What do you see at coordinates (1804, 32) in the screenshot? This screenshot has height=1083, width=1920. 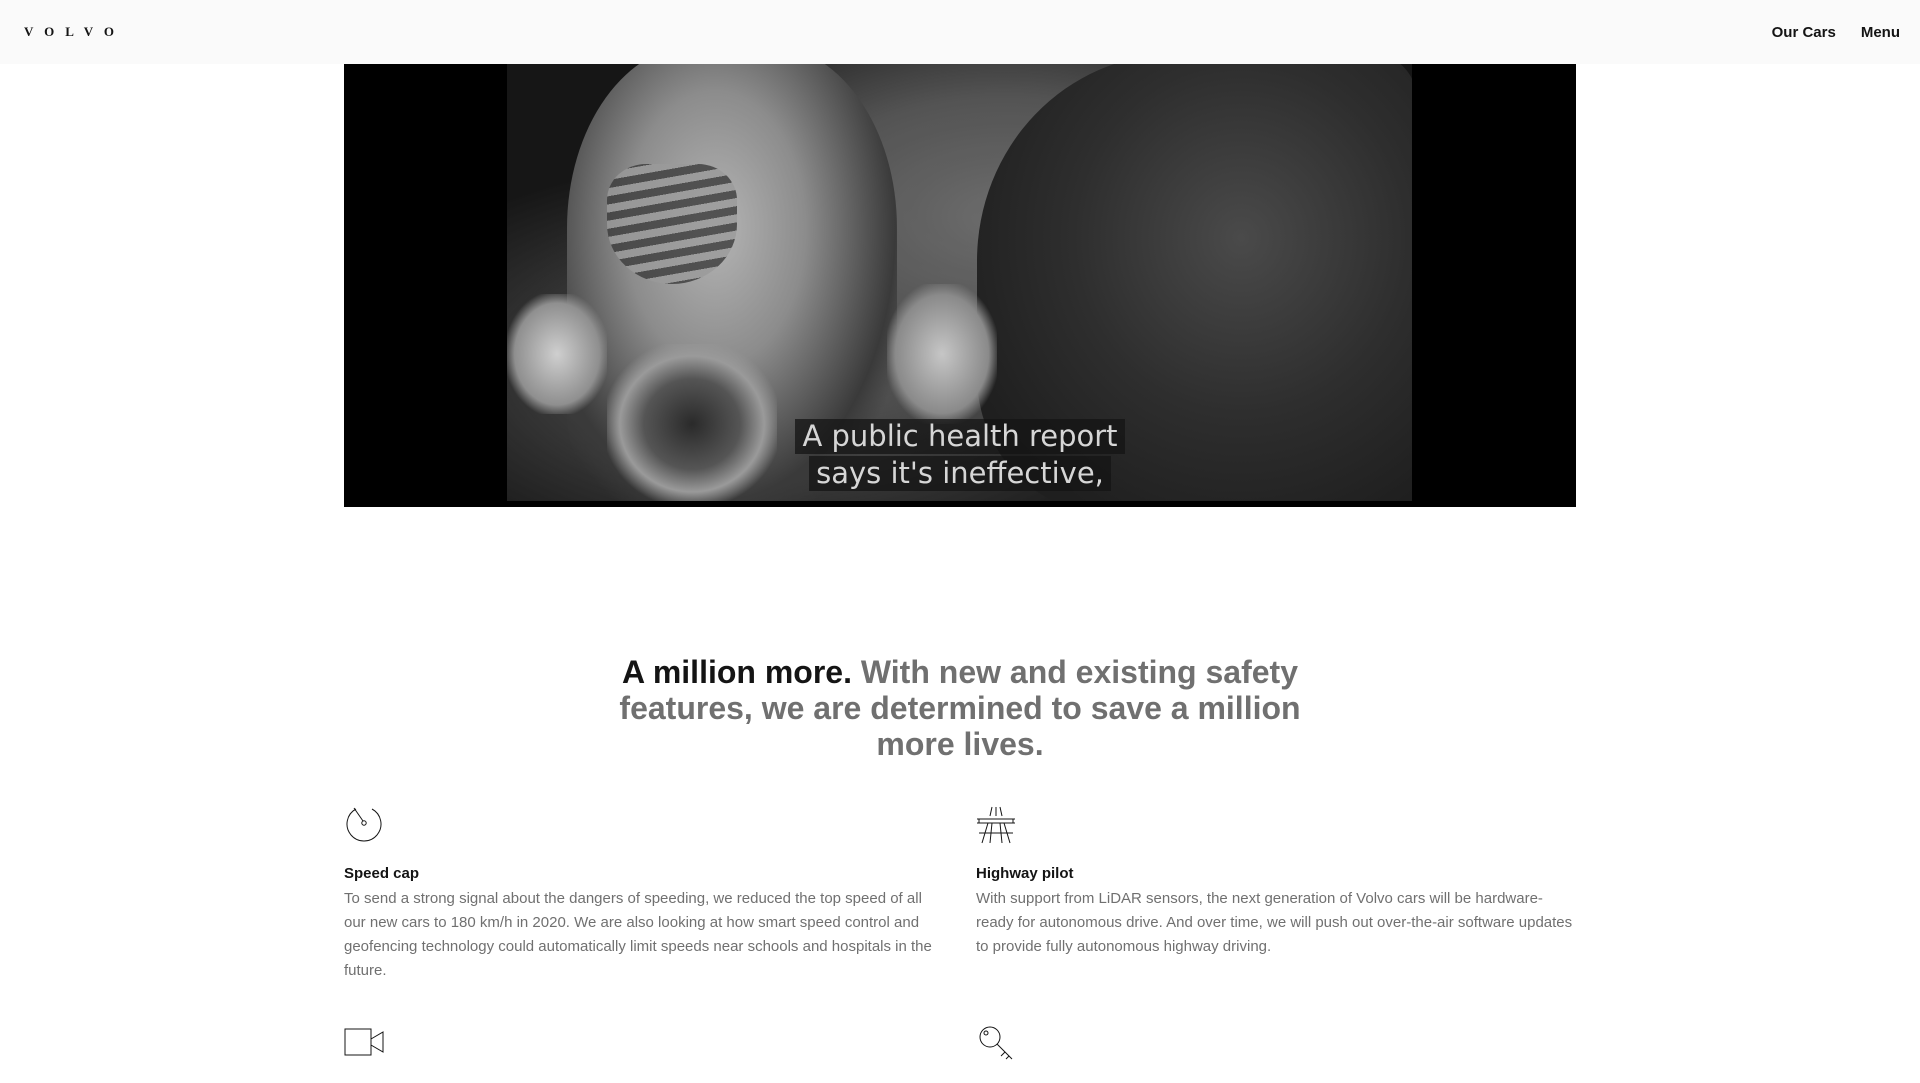 I see `our-cars-link: Our Cars` at bounding box center [1804, 32].